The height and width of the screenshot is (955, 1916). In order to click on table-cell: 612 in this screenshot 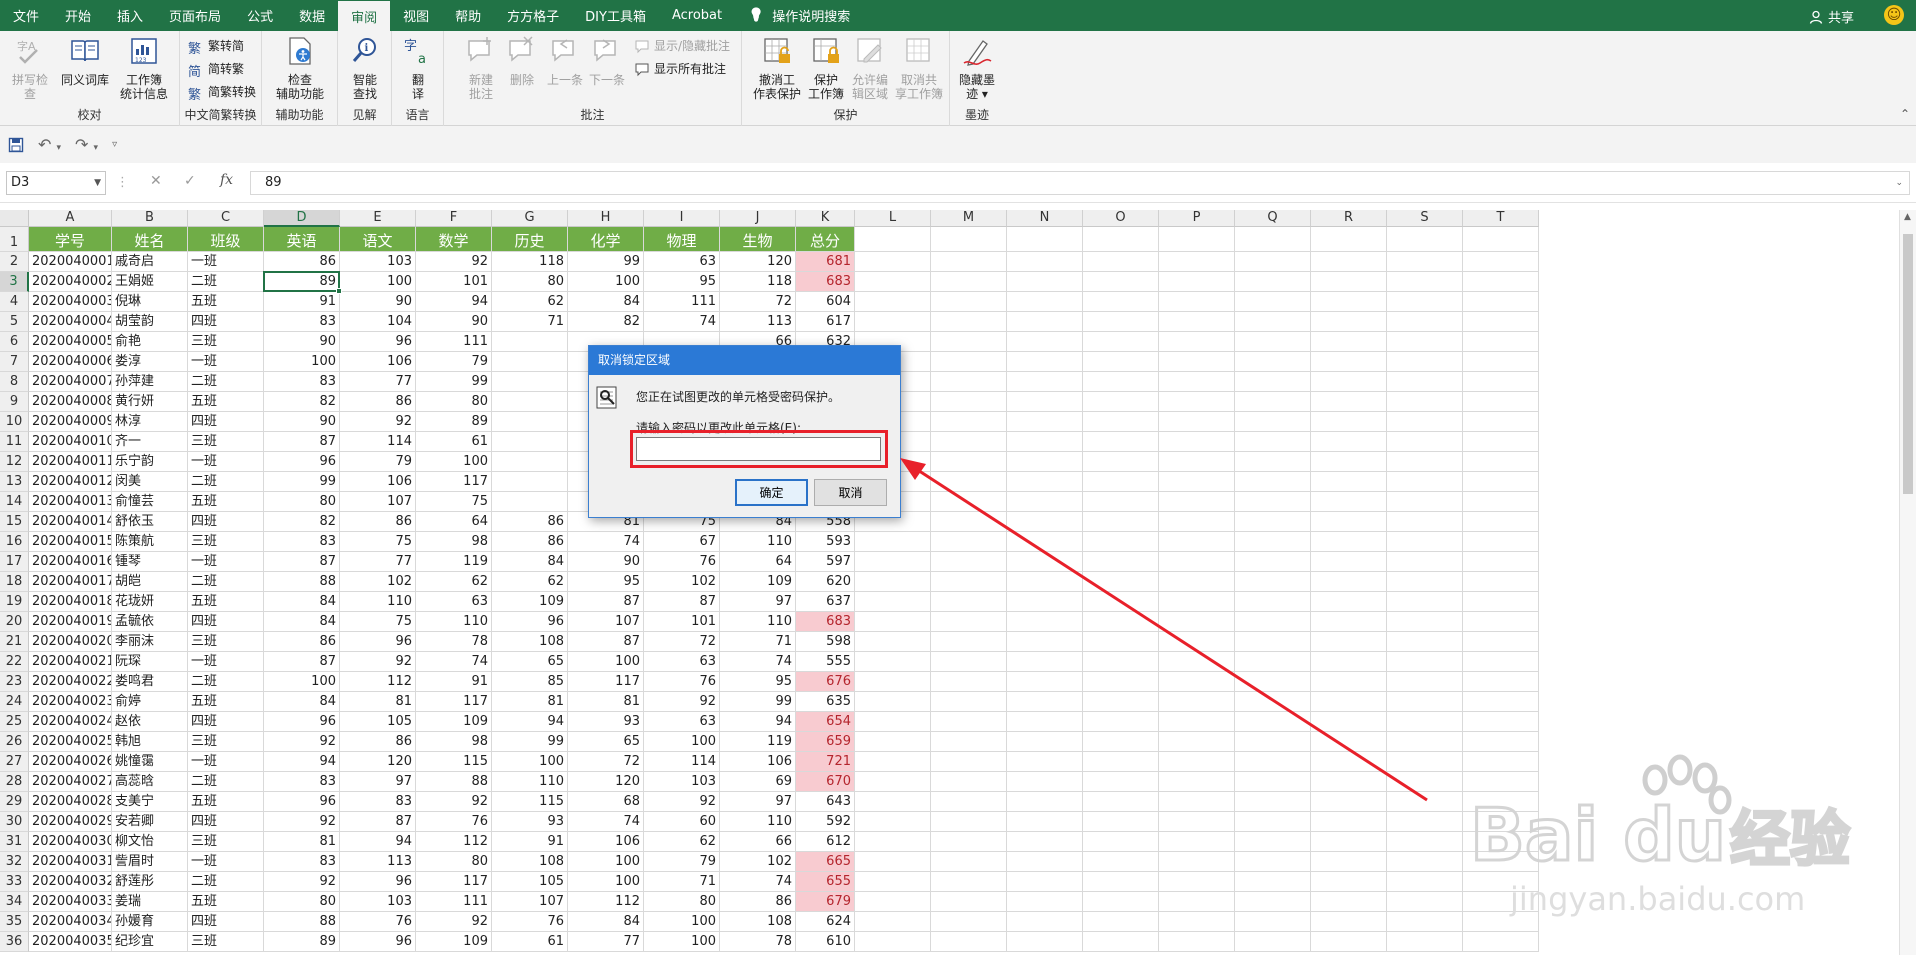, I will do `click(825, 842)`.